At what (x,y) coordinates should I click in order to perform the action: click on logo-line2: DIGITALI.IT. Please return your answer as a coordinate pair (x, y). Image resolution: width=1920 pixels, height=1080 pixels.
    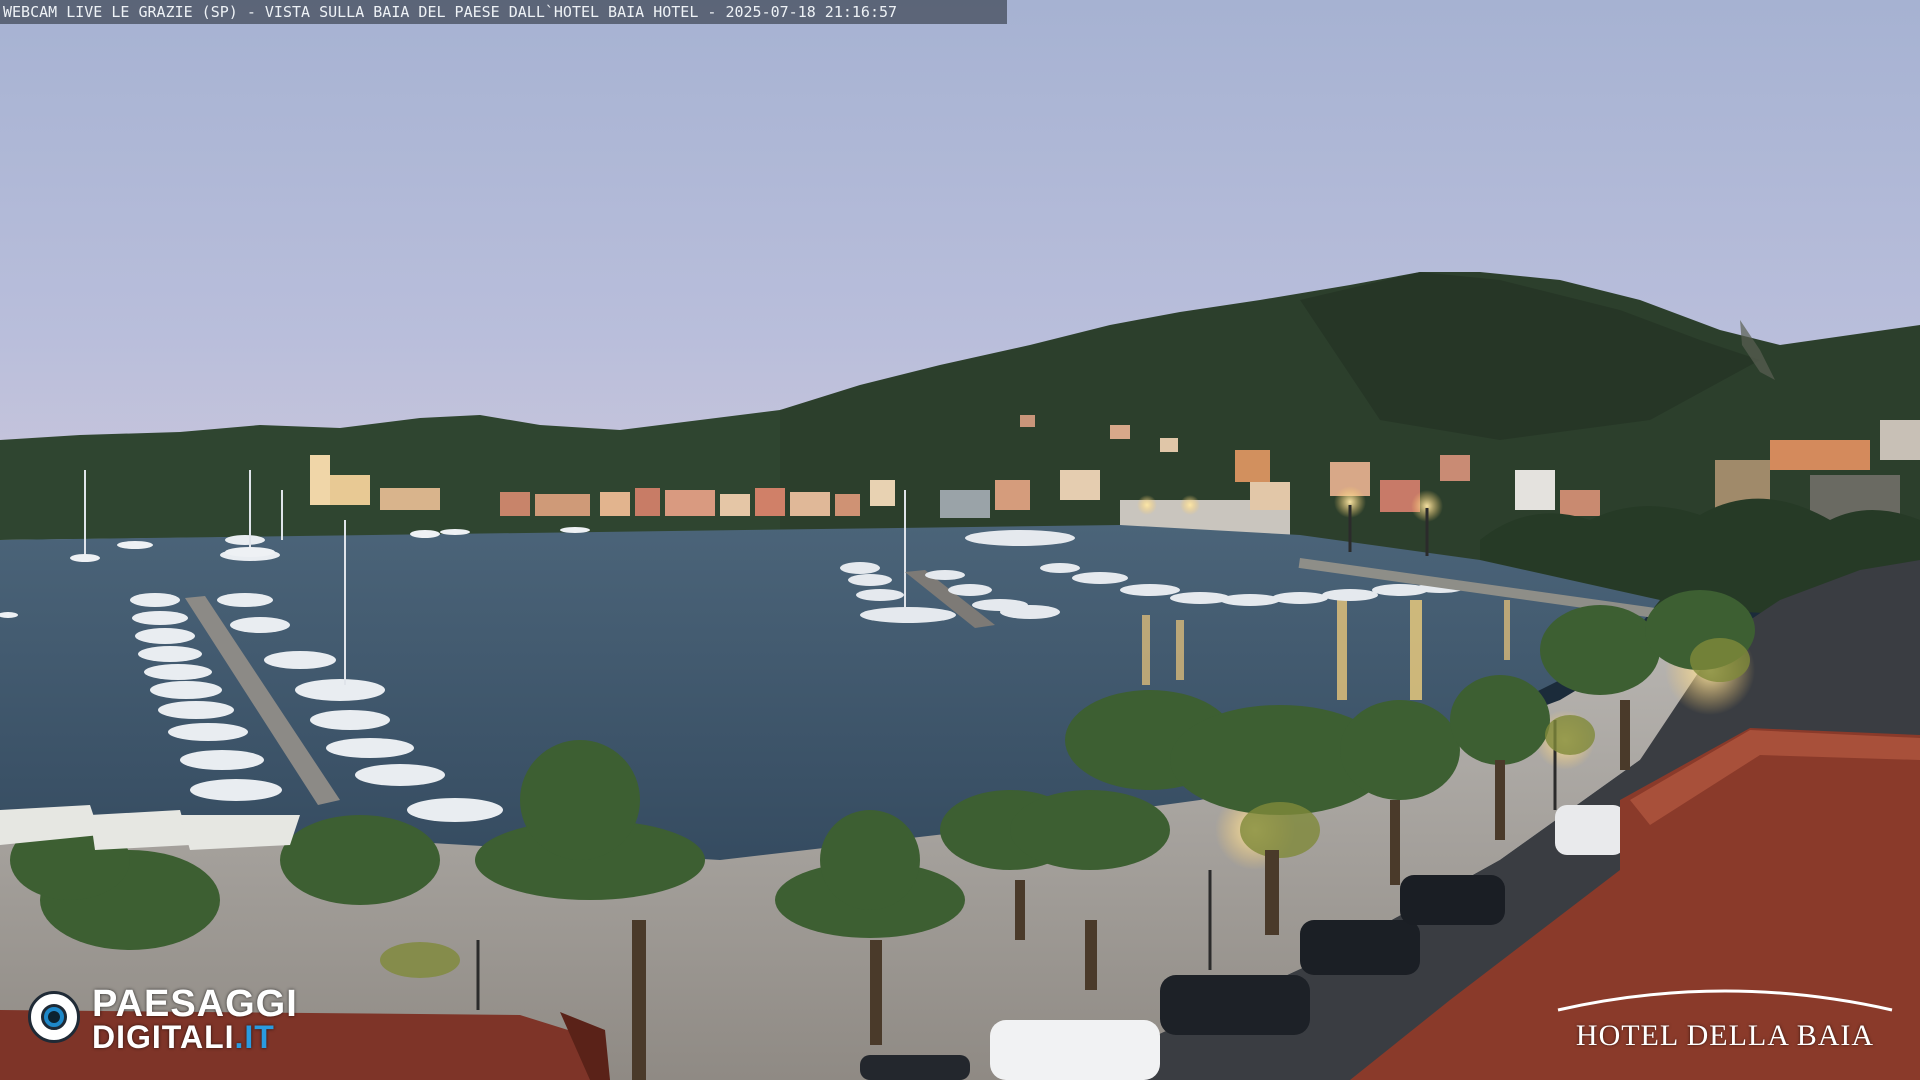
    Looking at the image, I should click on (183, 1037).